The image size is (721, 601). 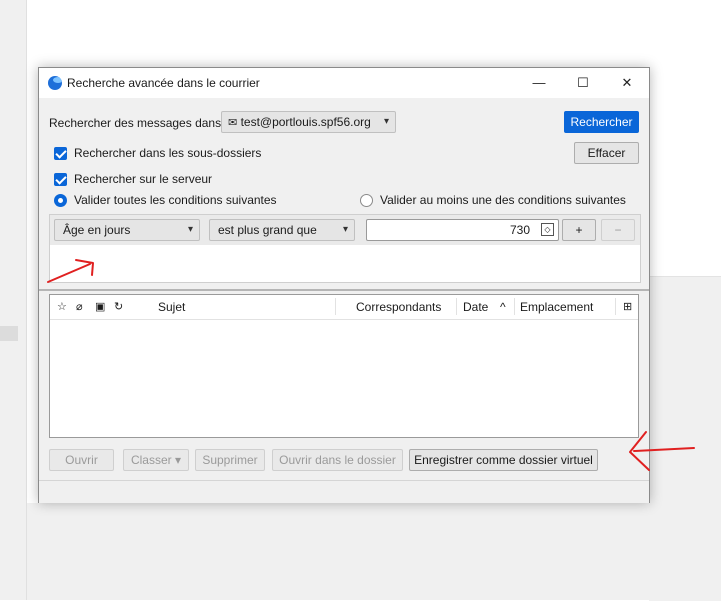 What do you see at coordinates (539, 83) in the screenshot?
I see `minimize-button: —` at bounding box center [539, 83].